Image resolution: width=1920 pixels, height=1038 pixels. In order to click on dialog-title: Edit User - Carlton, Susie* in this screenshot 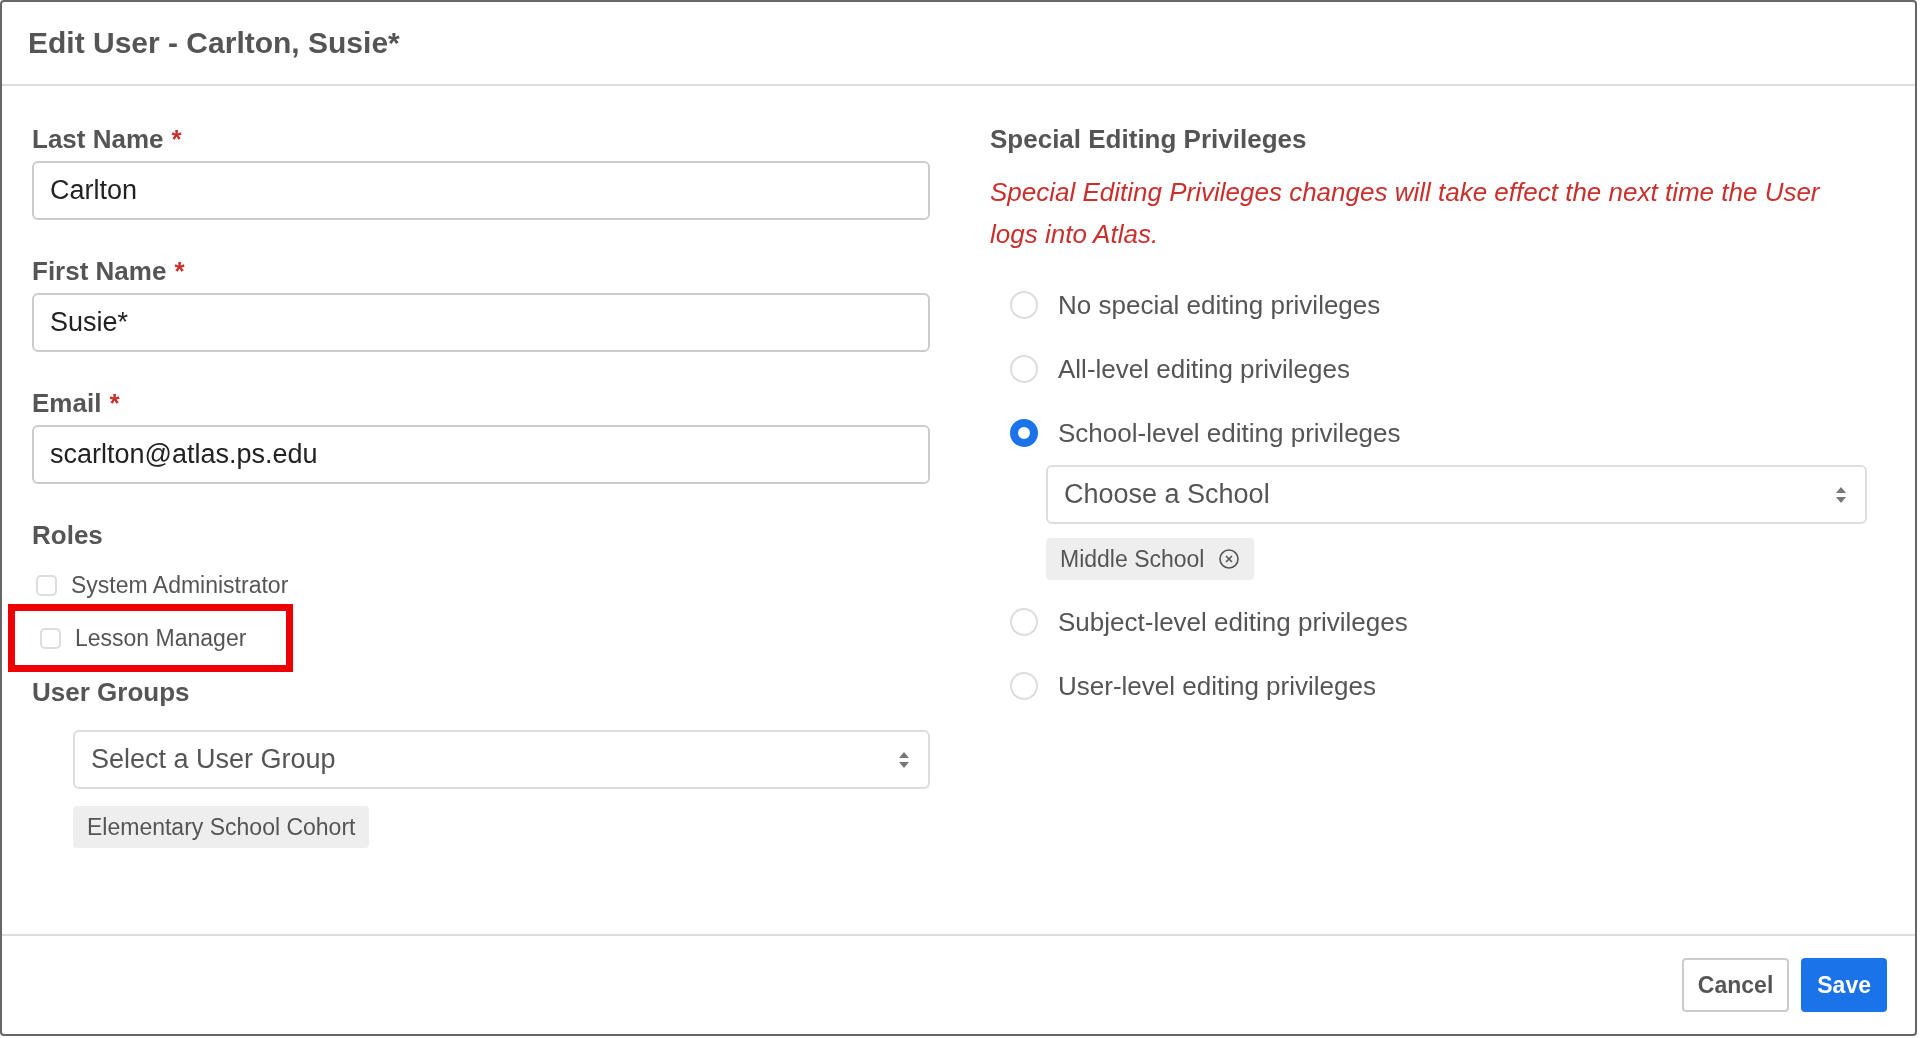, I will do `click(214, 43)`.